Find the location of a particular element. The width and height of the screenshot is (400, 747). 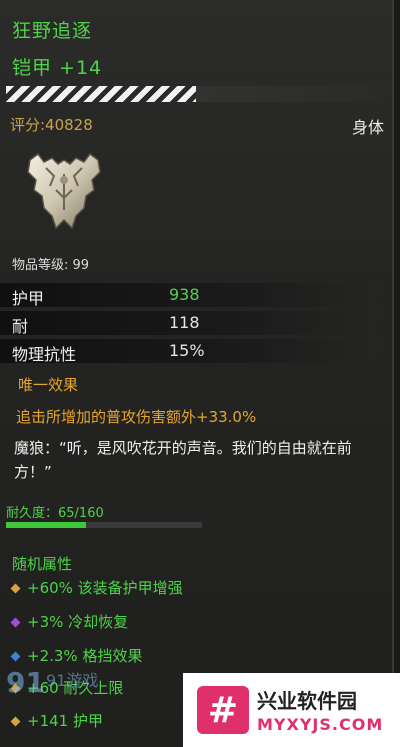

durability-bar-fill is located at coordinates (46, 525).